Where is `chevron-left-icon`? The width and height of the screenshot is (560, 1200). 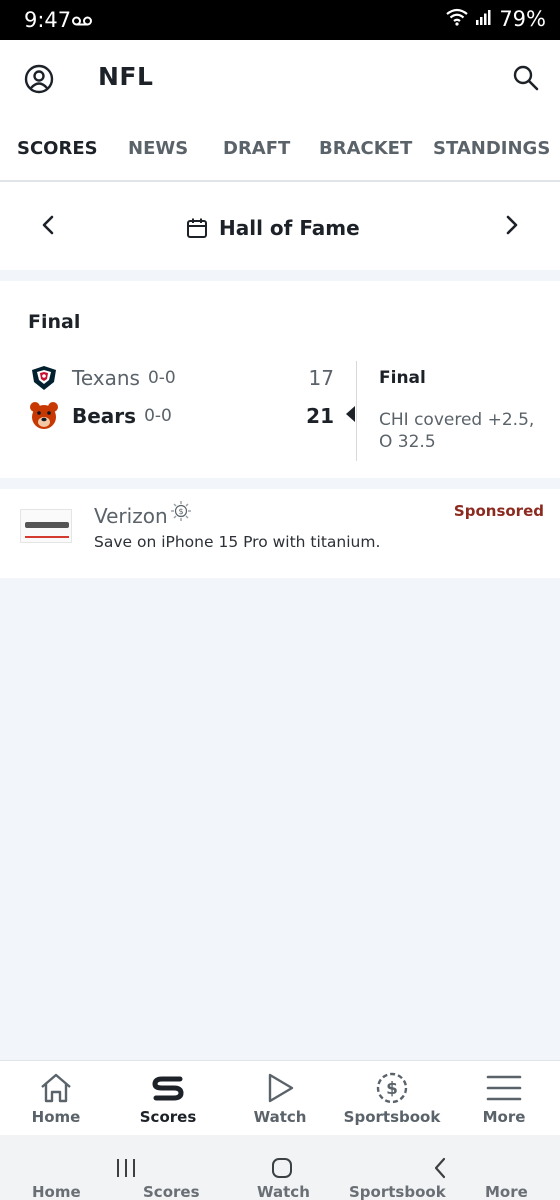
chevron-left-icon is located at coordinates (48, 227).